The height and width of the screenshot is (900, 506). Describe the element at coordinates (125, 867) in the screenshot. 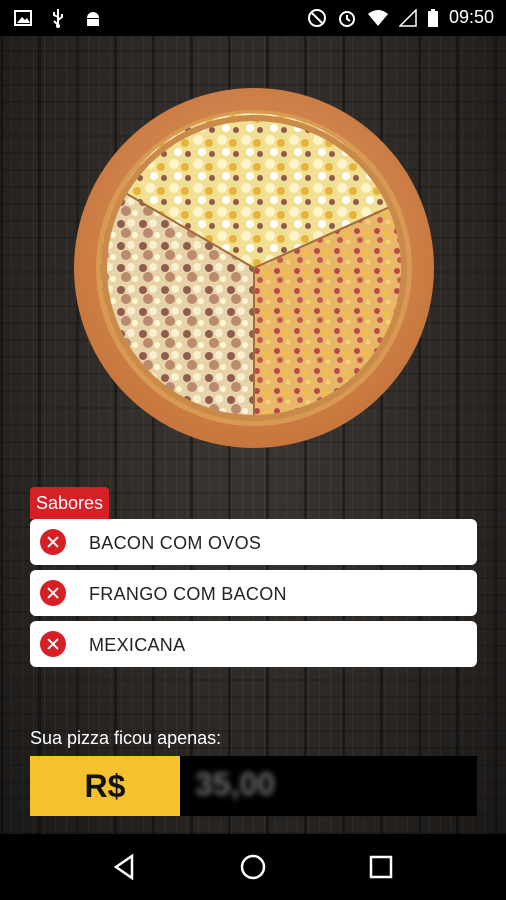

I see `back-icon` at that location.